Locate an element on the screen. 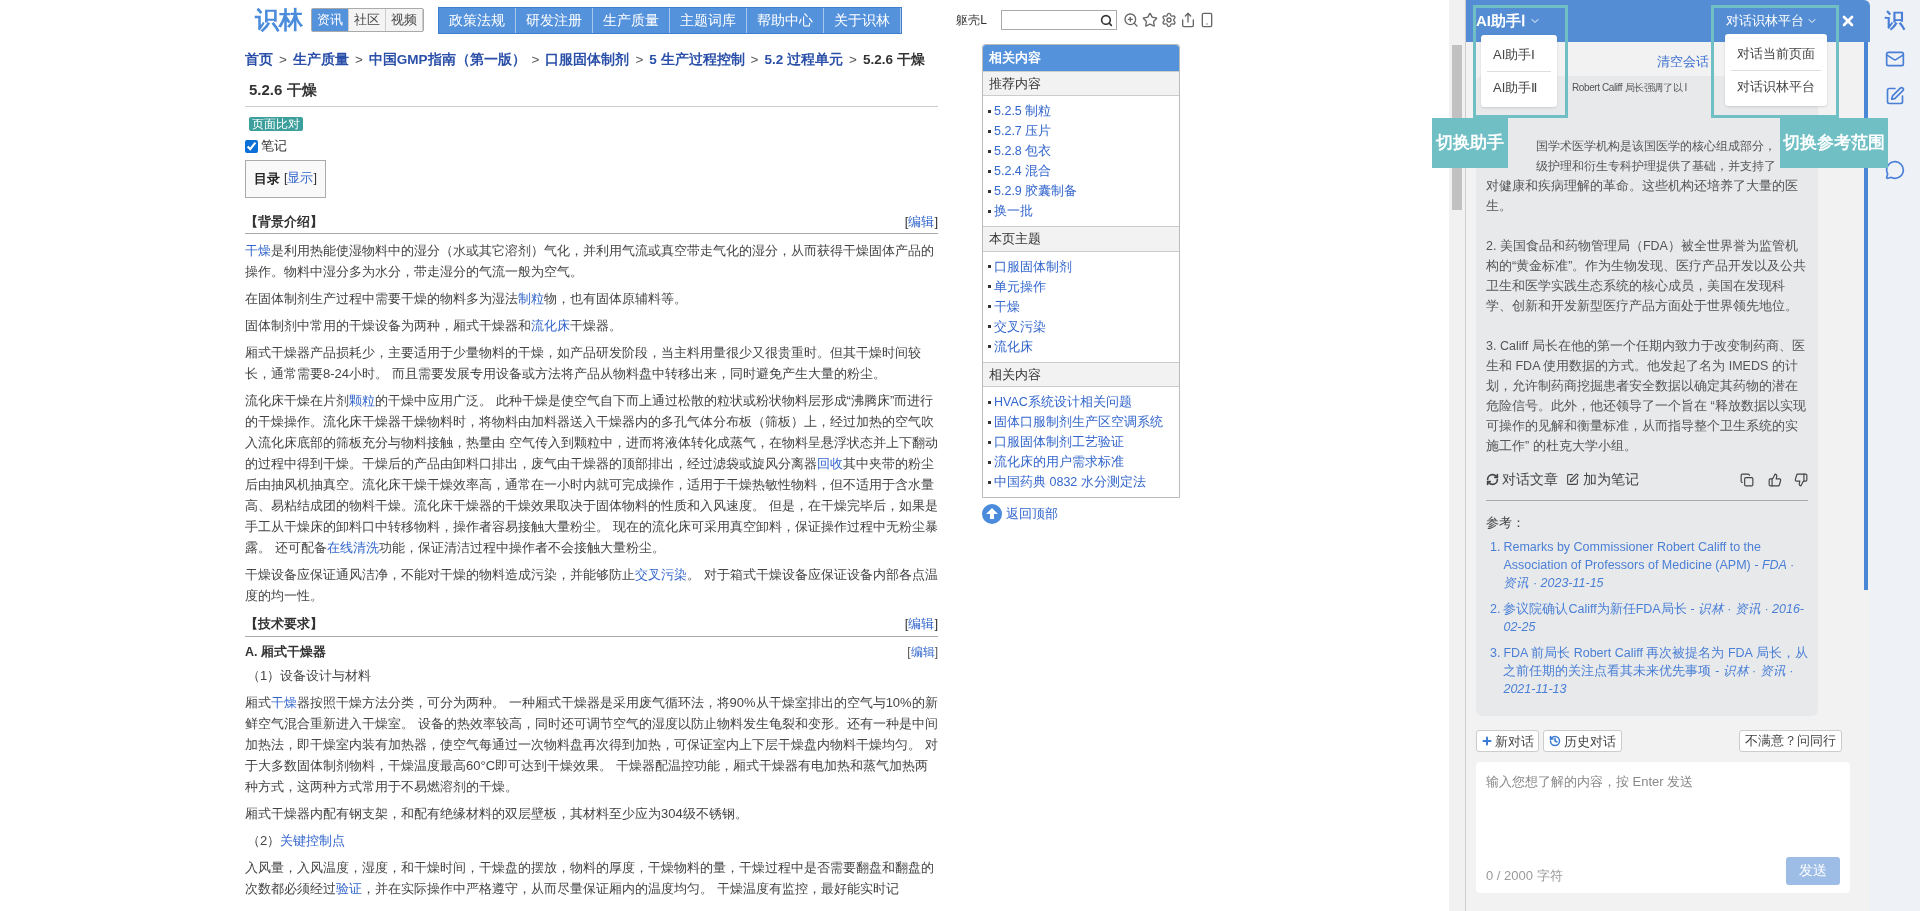 The width and height of the screenshot is (1920, 911). text-link: 颗粒 is located at coordinates (362, 400).